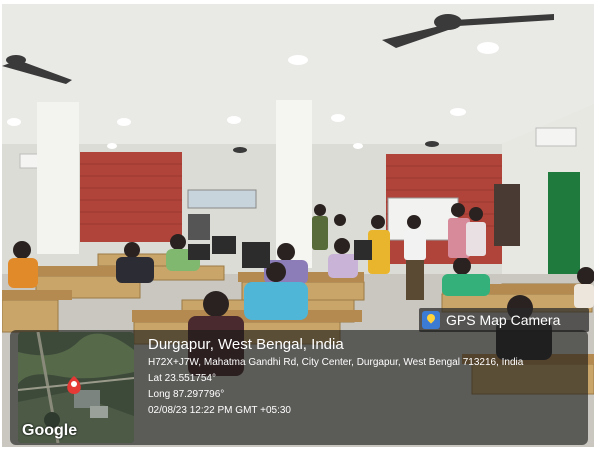 This screenshot has width=595, height=450. I want to click on google-logo: Google, so click(50, 430).